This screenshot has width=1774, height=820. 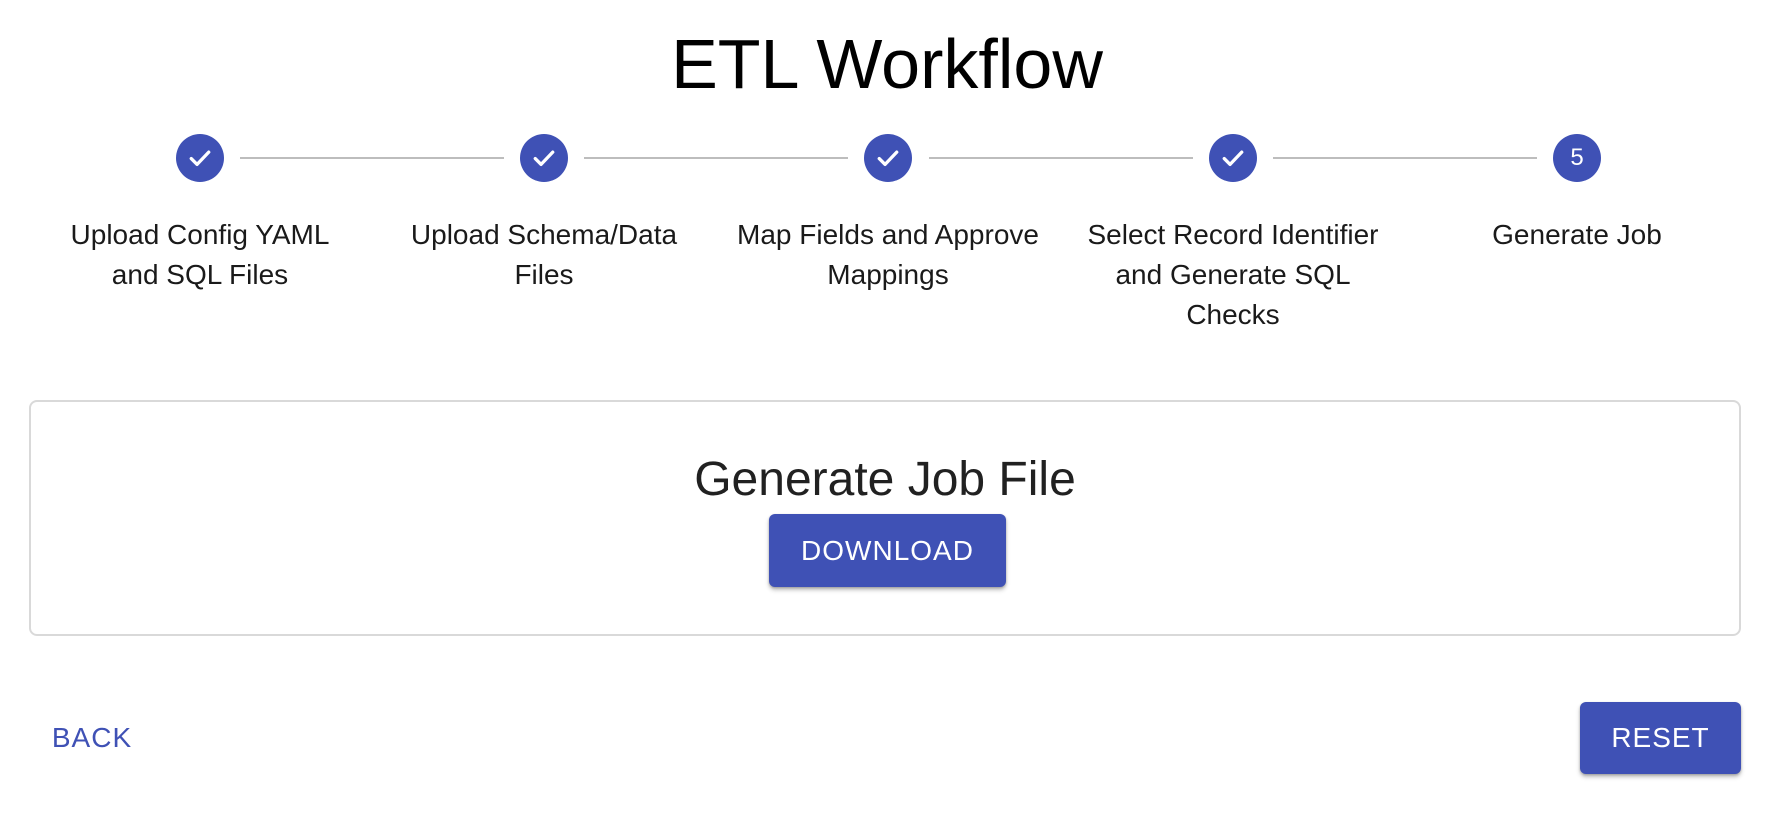 I want to click on back-button: BACK, so click(x=92, y=738).